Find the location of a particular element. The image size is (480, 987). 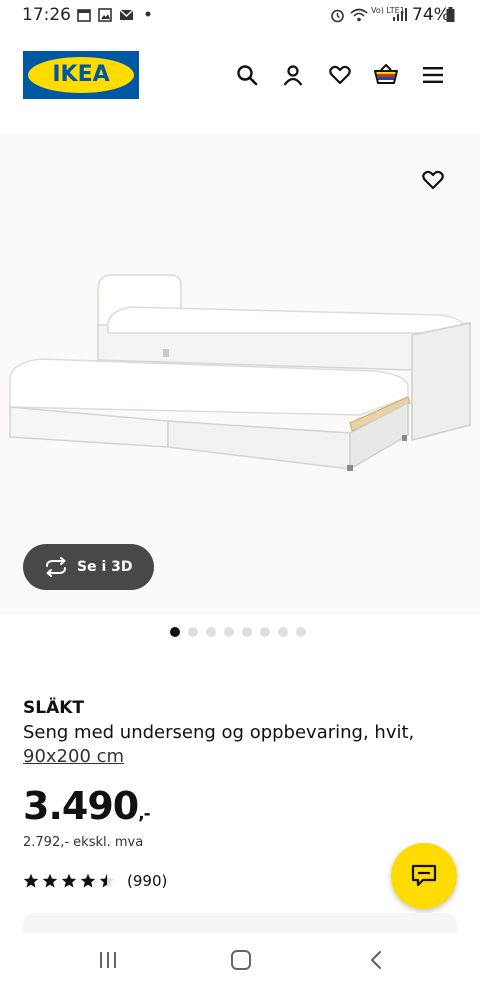

wifi-icon is located at coordinates (359, 15).